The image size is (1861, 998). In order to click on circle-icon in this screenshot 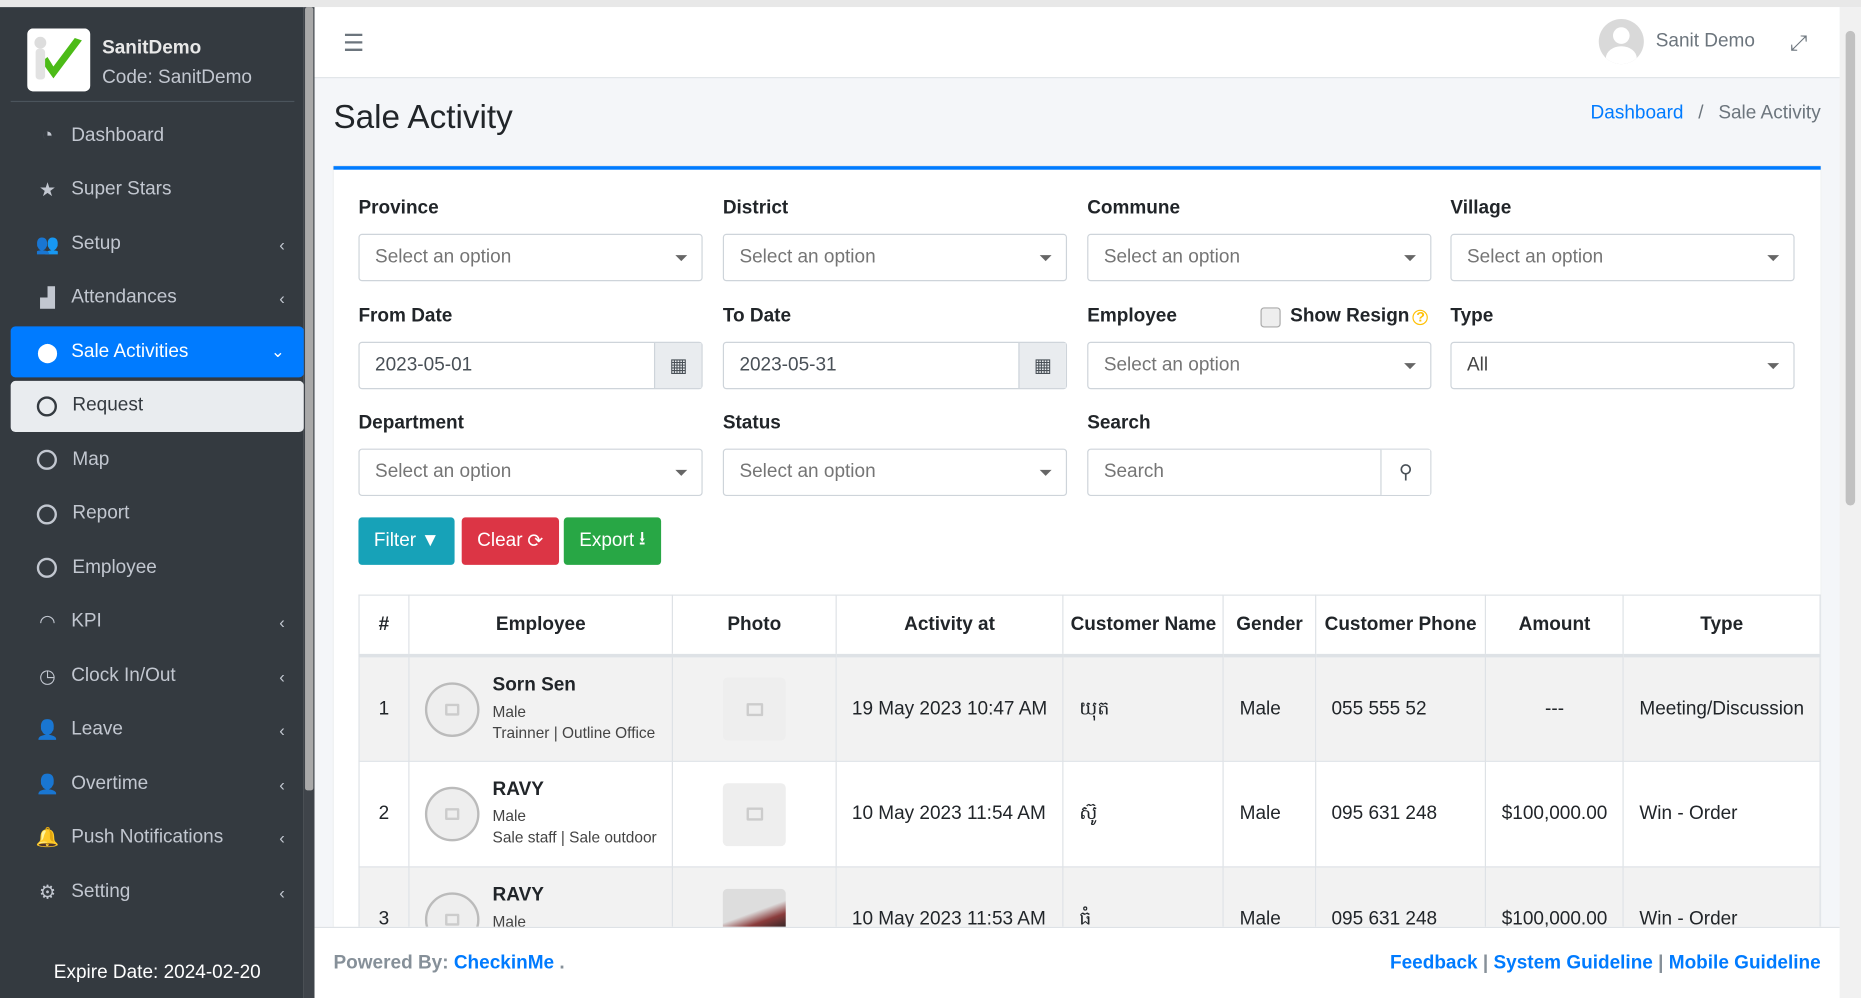, I will do `click(46, 513)`.